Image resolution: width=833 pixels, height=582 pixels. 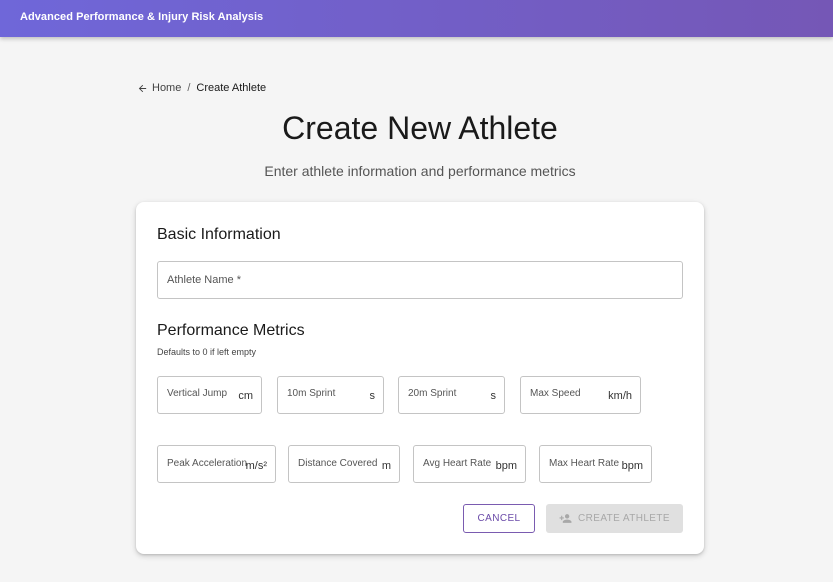 I want to click on athlete-name-field: Athlete Name *, so click(x=420, y=280).